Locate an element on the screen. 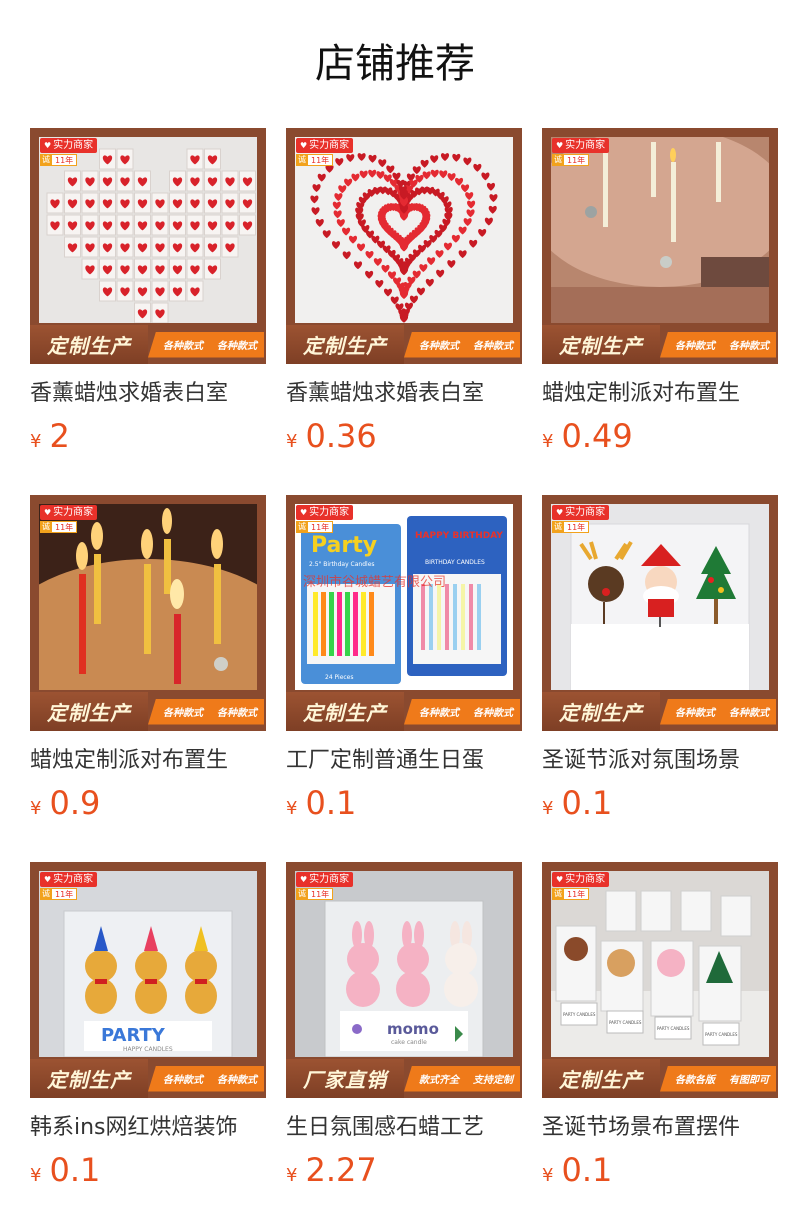 Image resolution: width=790 pixels, height=1230 pixels. product-title: 生日氛围感石蜡工艺 is located at coordinates (404, 1128).